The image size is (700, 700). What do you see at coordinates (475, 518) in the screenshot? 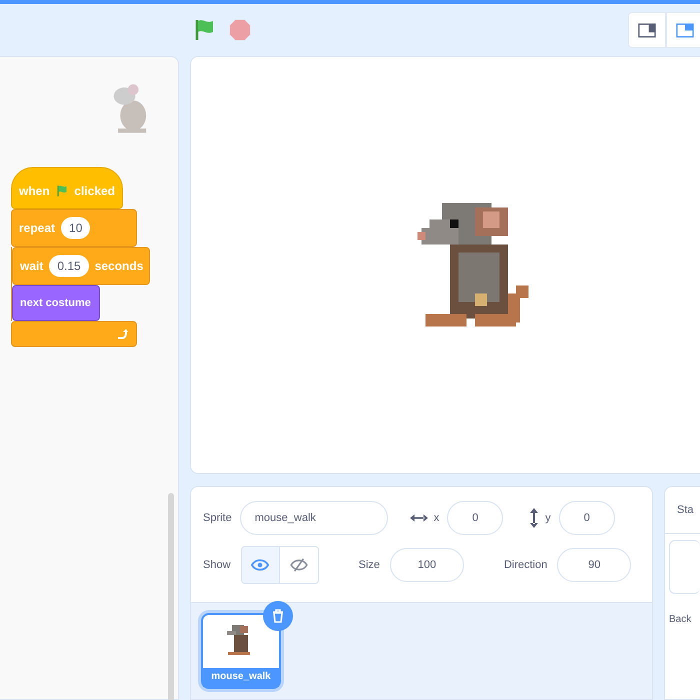
I see `x-field: 0` at bounding box center [475, 518].